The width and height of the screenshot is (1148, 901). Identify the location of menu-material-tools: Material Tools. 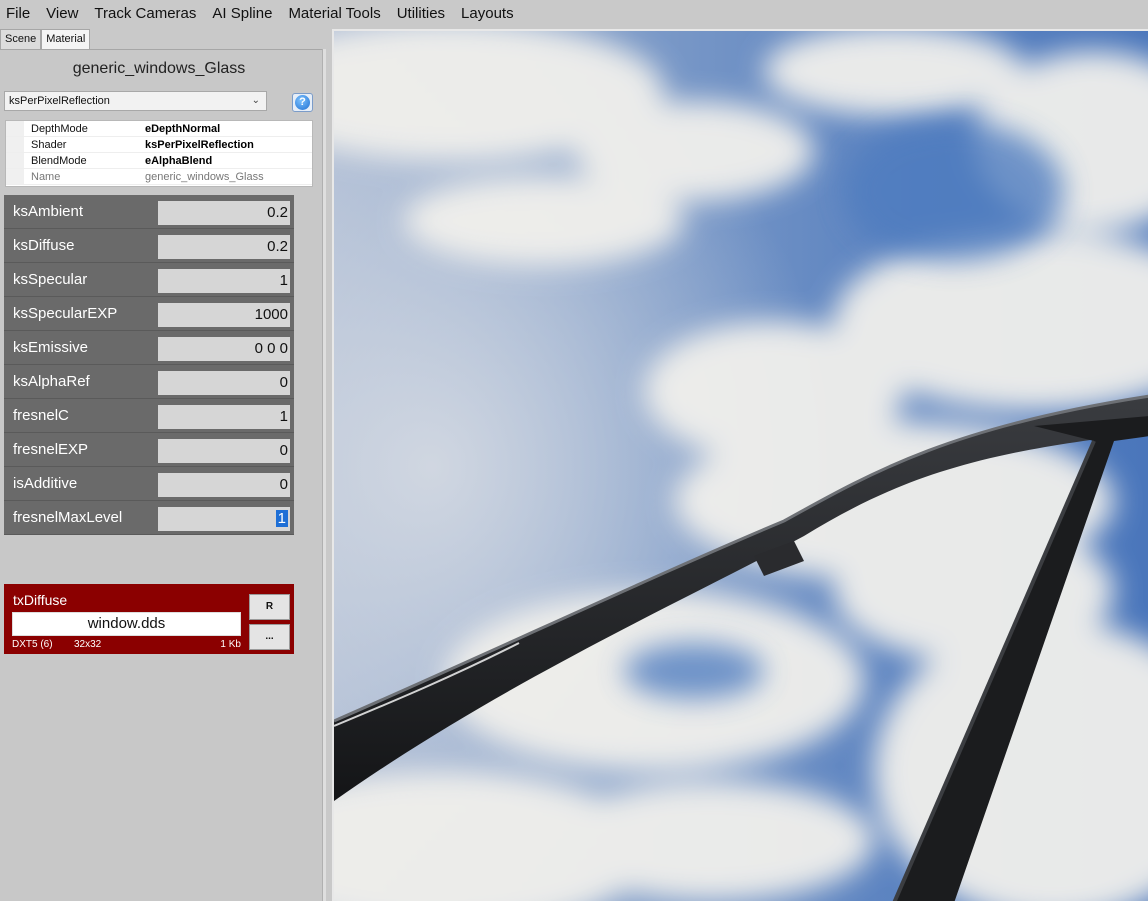
(336, 14).